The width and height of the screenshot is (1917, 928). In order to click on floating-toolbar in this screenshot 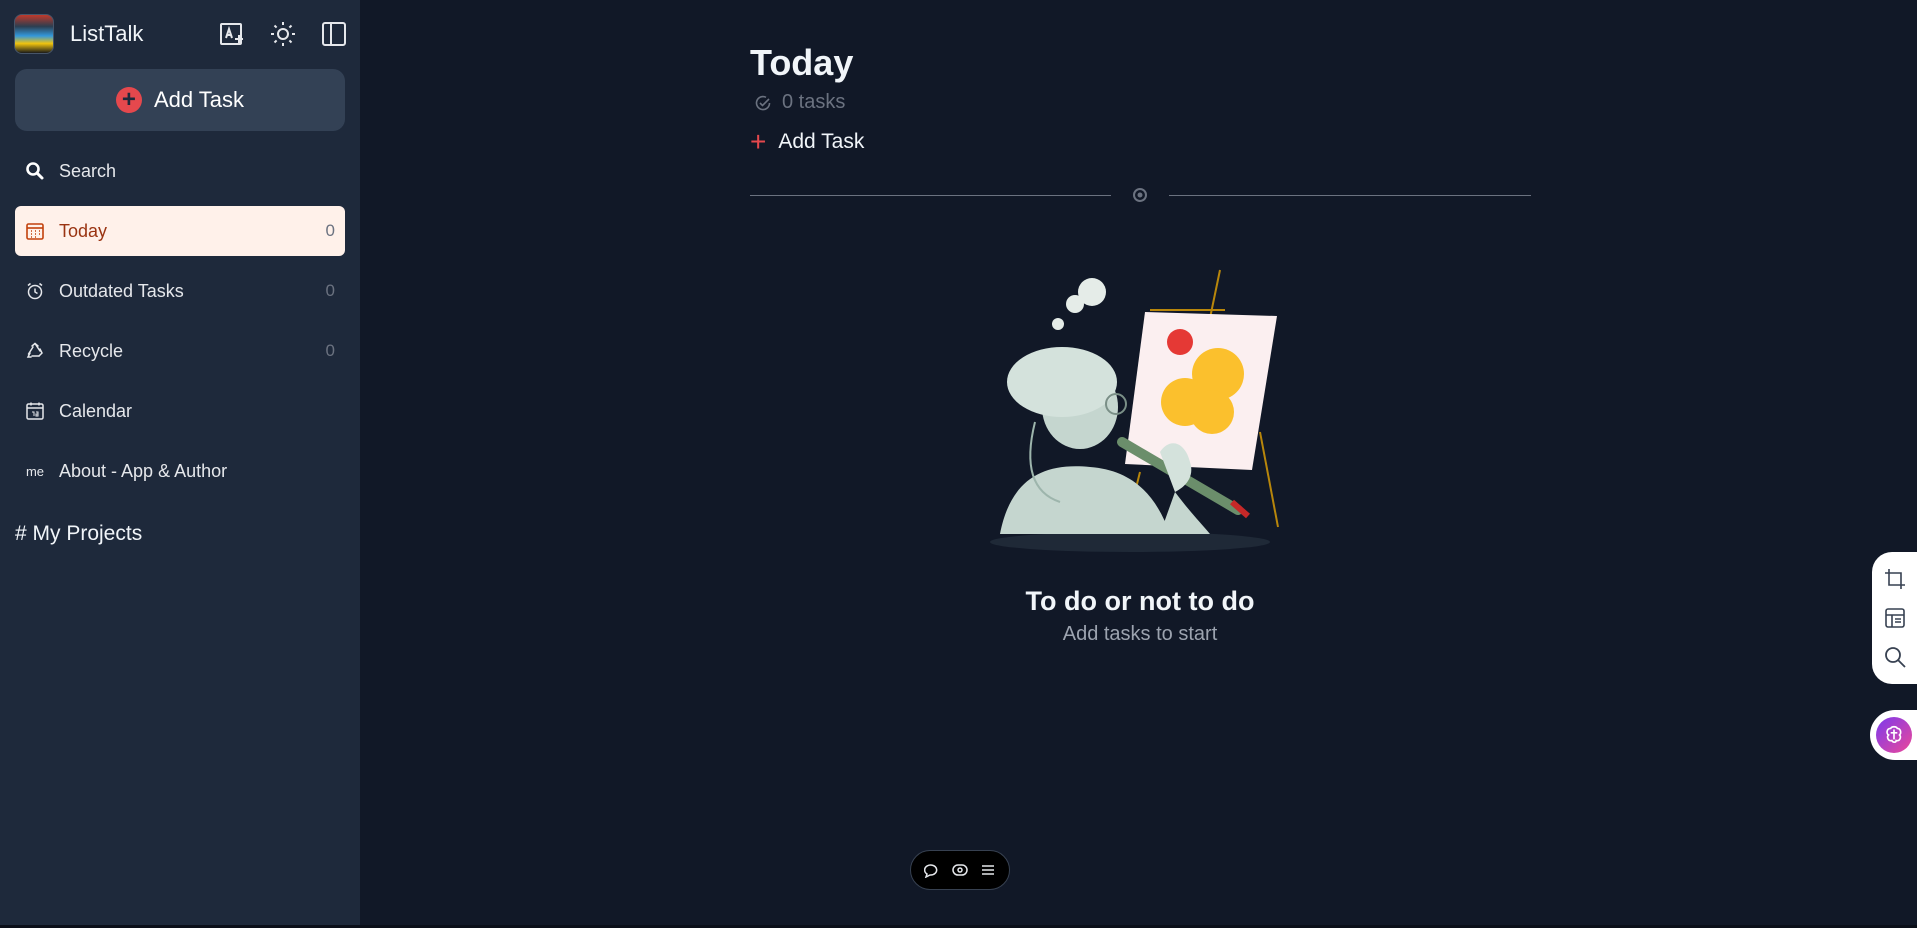, I will do `click(960, 870)`.